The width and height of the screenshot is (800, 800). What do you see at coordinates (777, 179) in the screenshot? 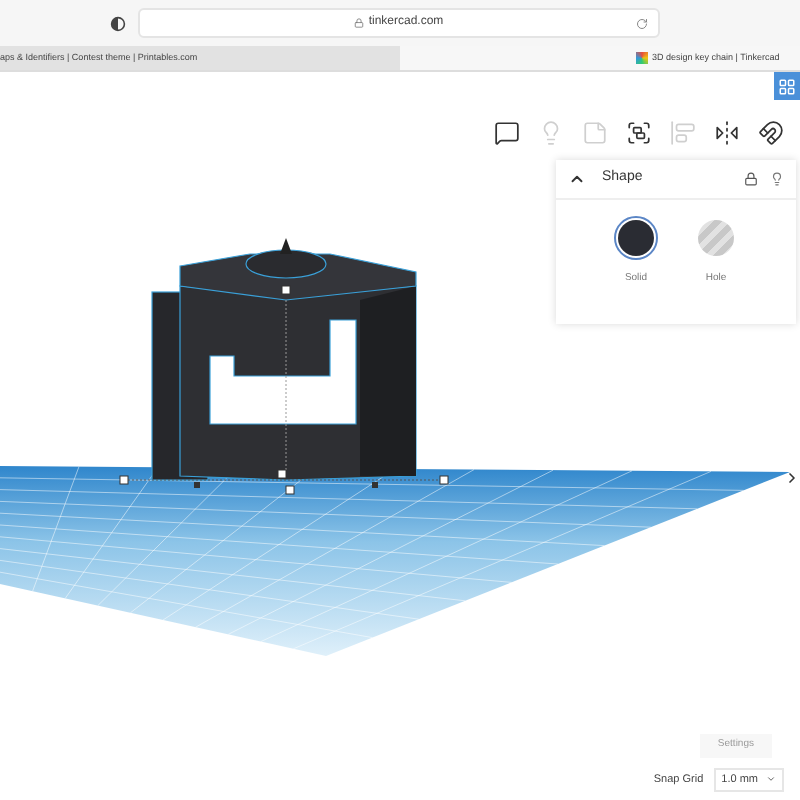
I see `bulb-icon` at bounding box center [777, 179].